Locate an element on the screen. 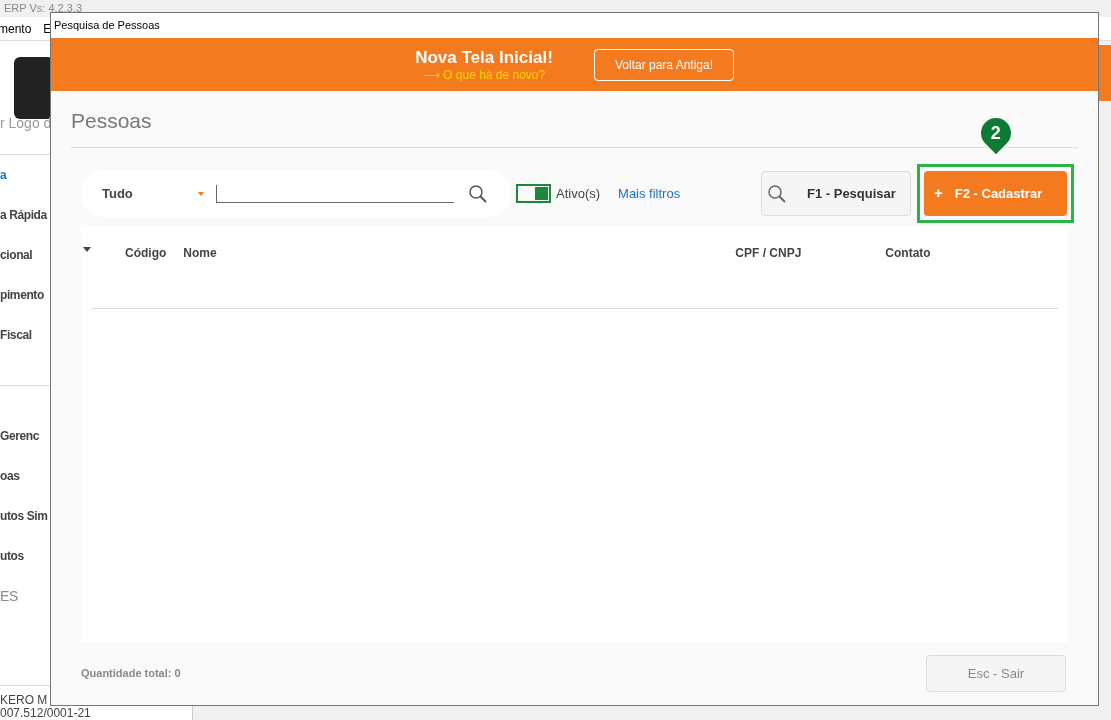  sidebar-item: a Rápida is located at coordinates (23, 215).